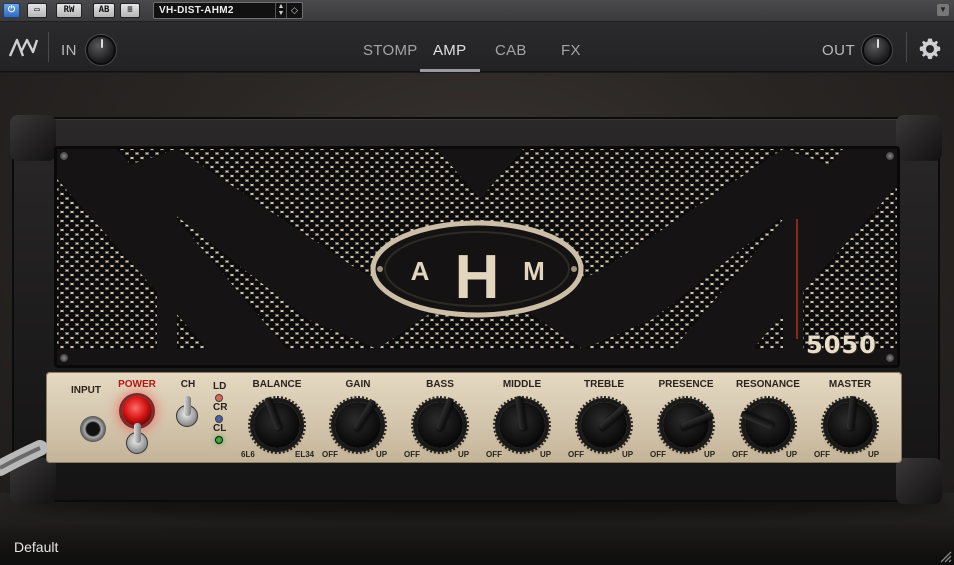  I want to click on preset-menu-icon: ◇, so click(294, 10).